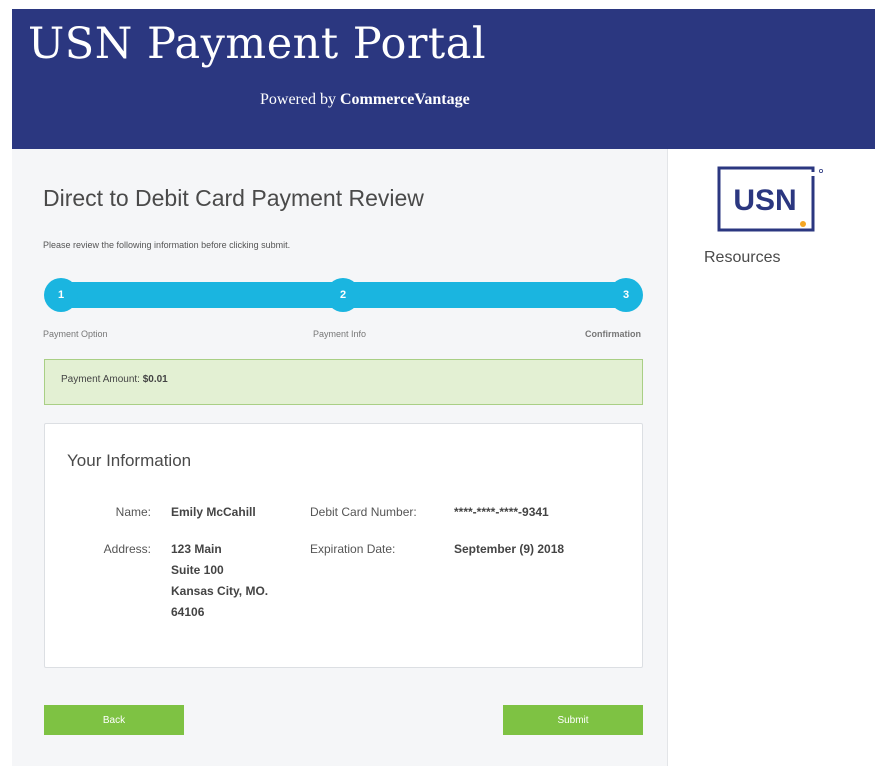 Image resolution: width=875 pixels, height=766 pixels. Describe the element at coordinates (196, 549) in the screenshot. I see `address-line-1: 123 Main` at that location.